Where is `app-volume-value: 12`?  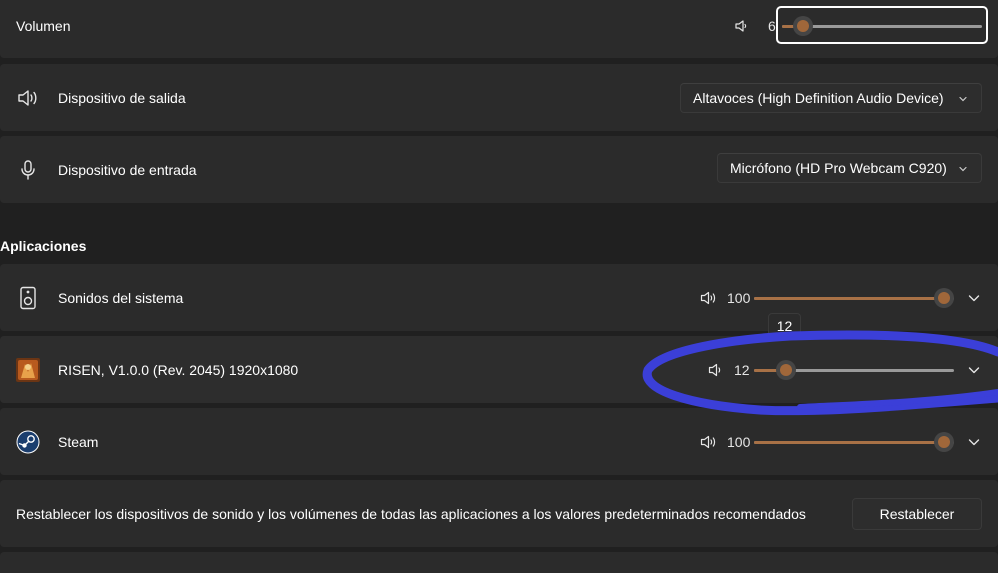
app-volume-value: 12 is located at coordinates (742, 370).